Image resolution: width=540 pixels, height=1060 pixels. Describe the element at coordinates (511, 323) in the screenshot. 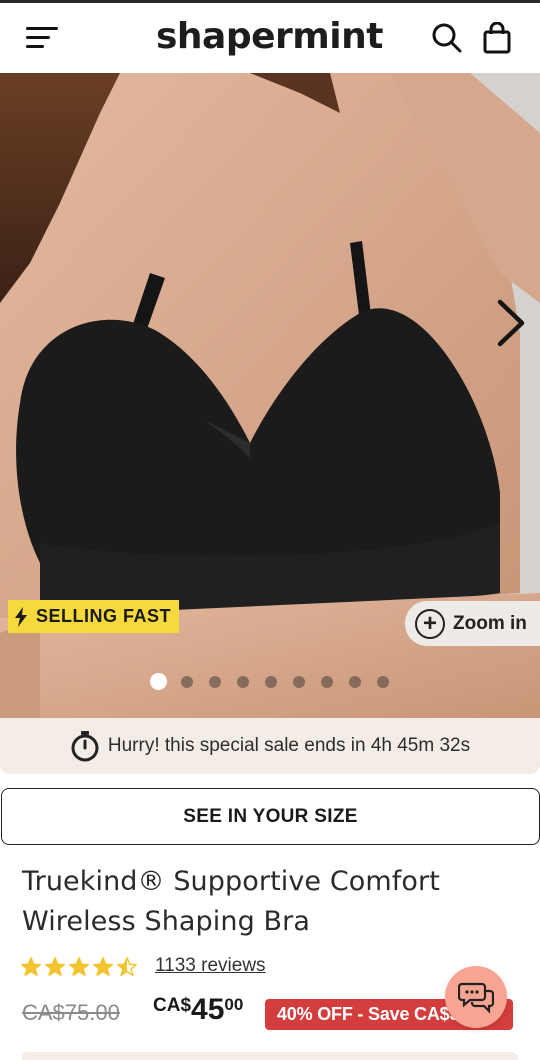

I see `next-image-chevron-icon` at that location.